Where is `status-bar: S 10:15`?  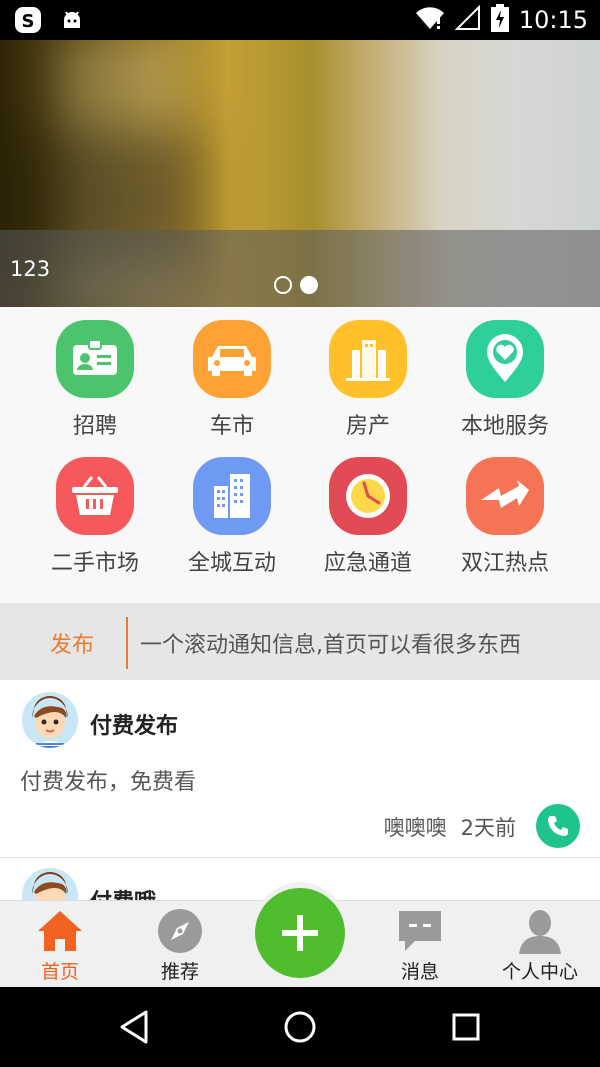
status-bar: S 10:15 is located at coordinates (300, 20).